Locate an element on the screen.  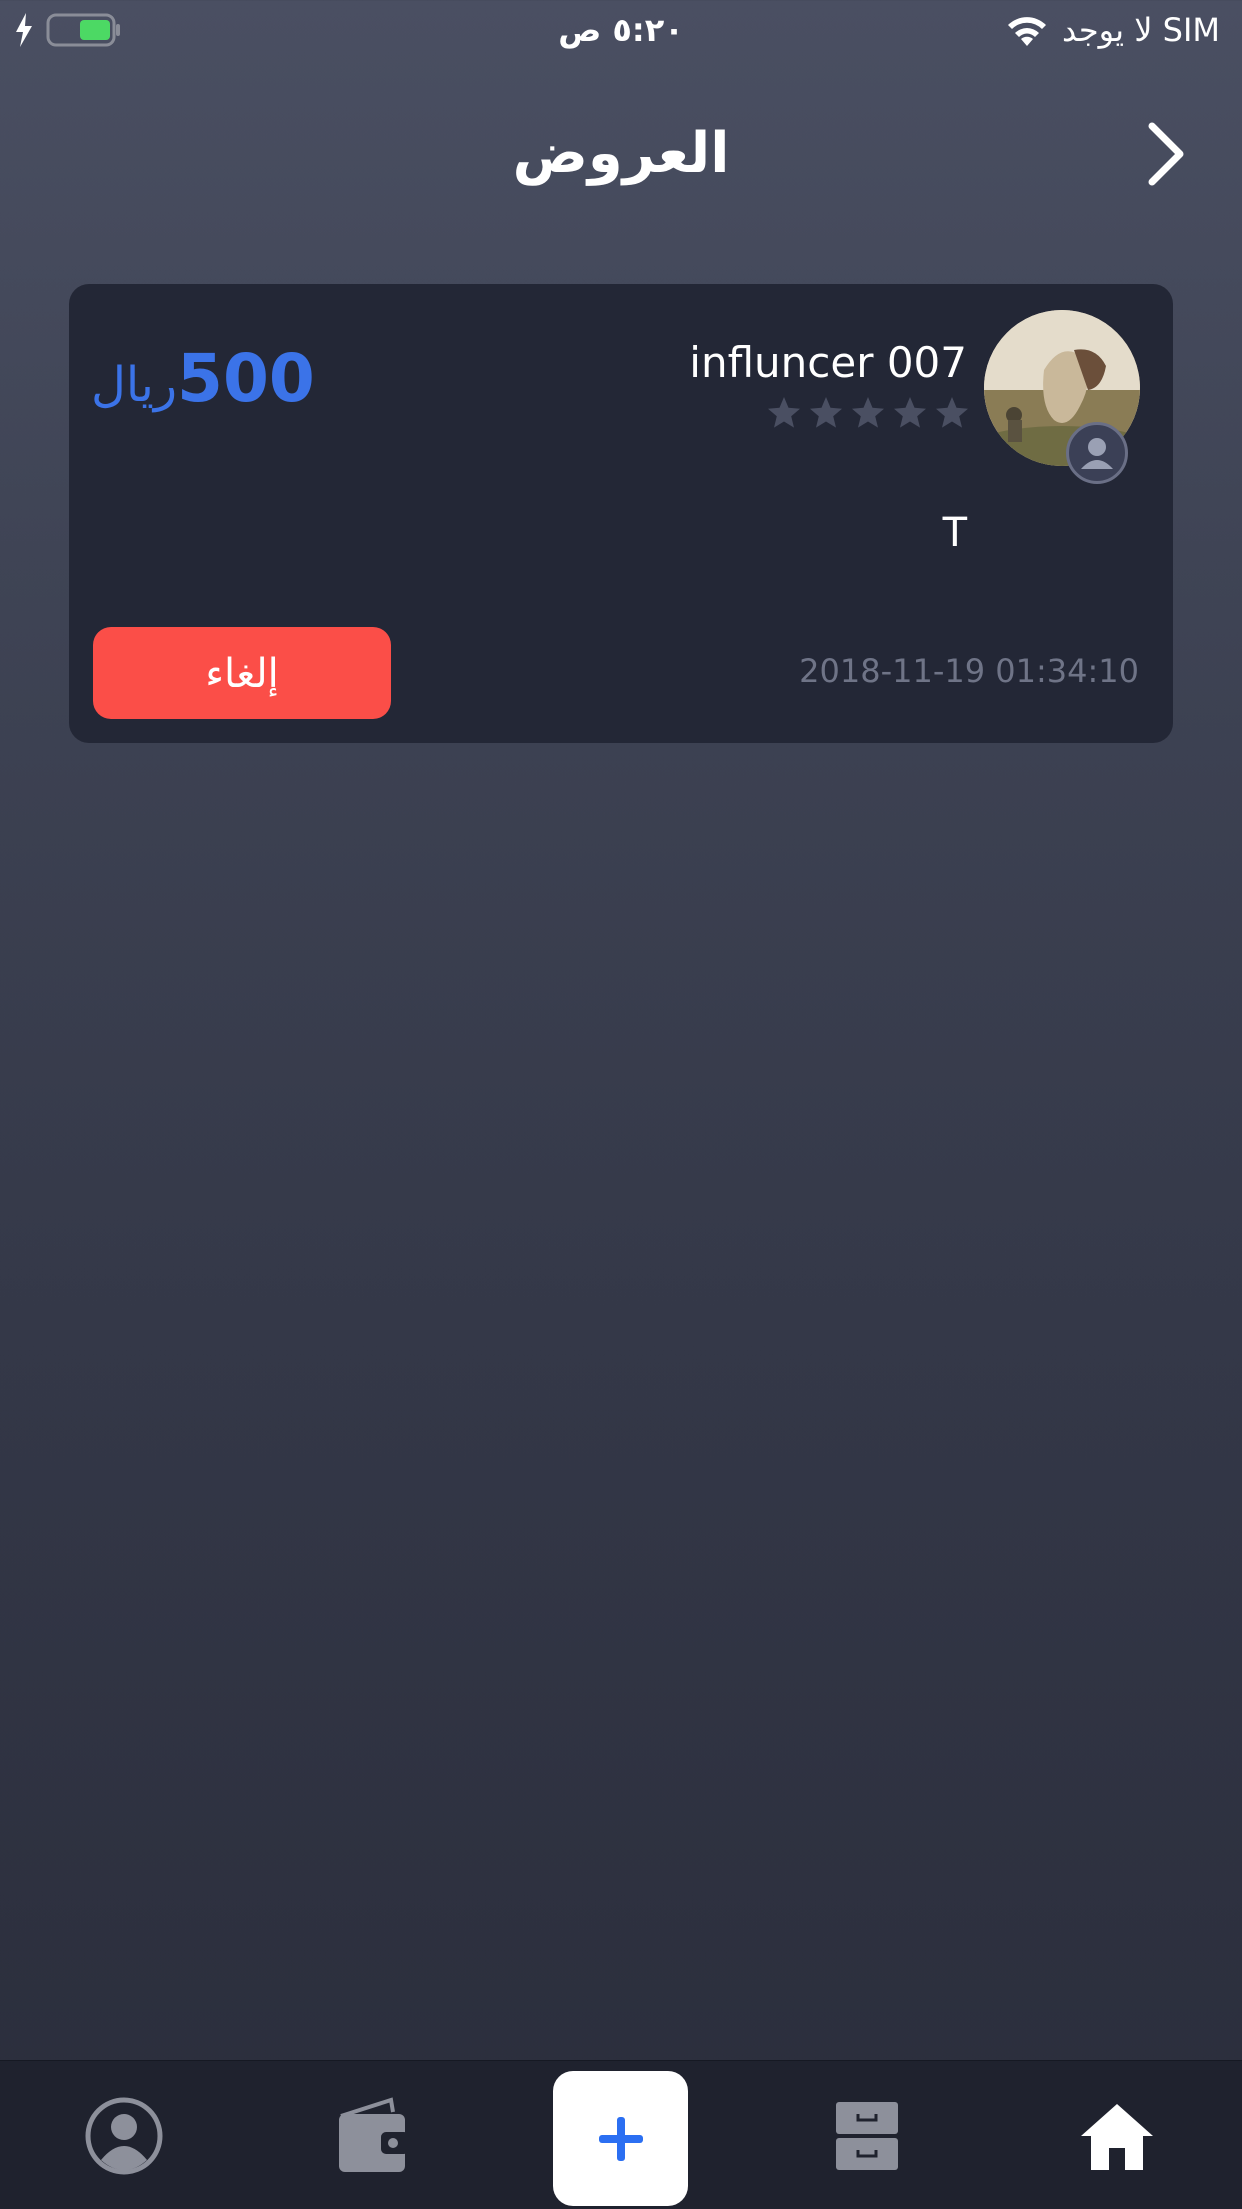
tab-wallet is located at coordinates (373, 2136).